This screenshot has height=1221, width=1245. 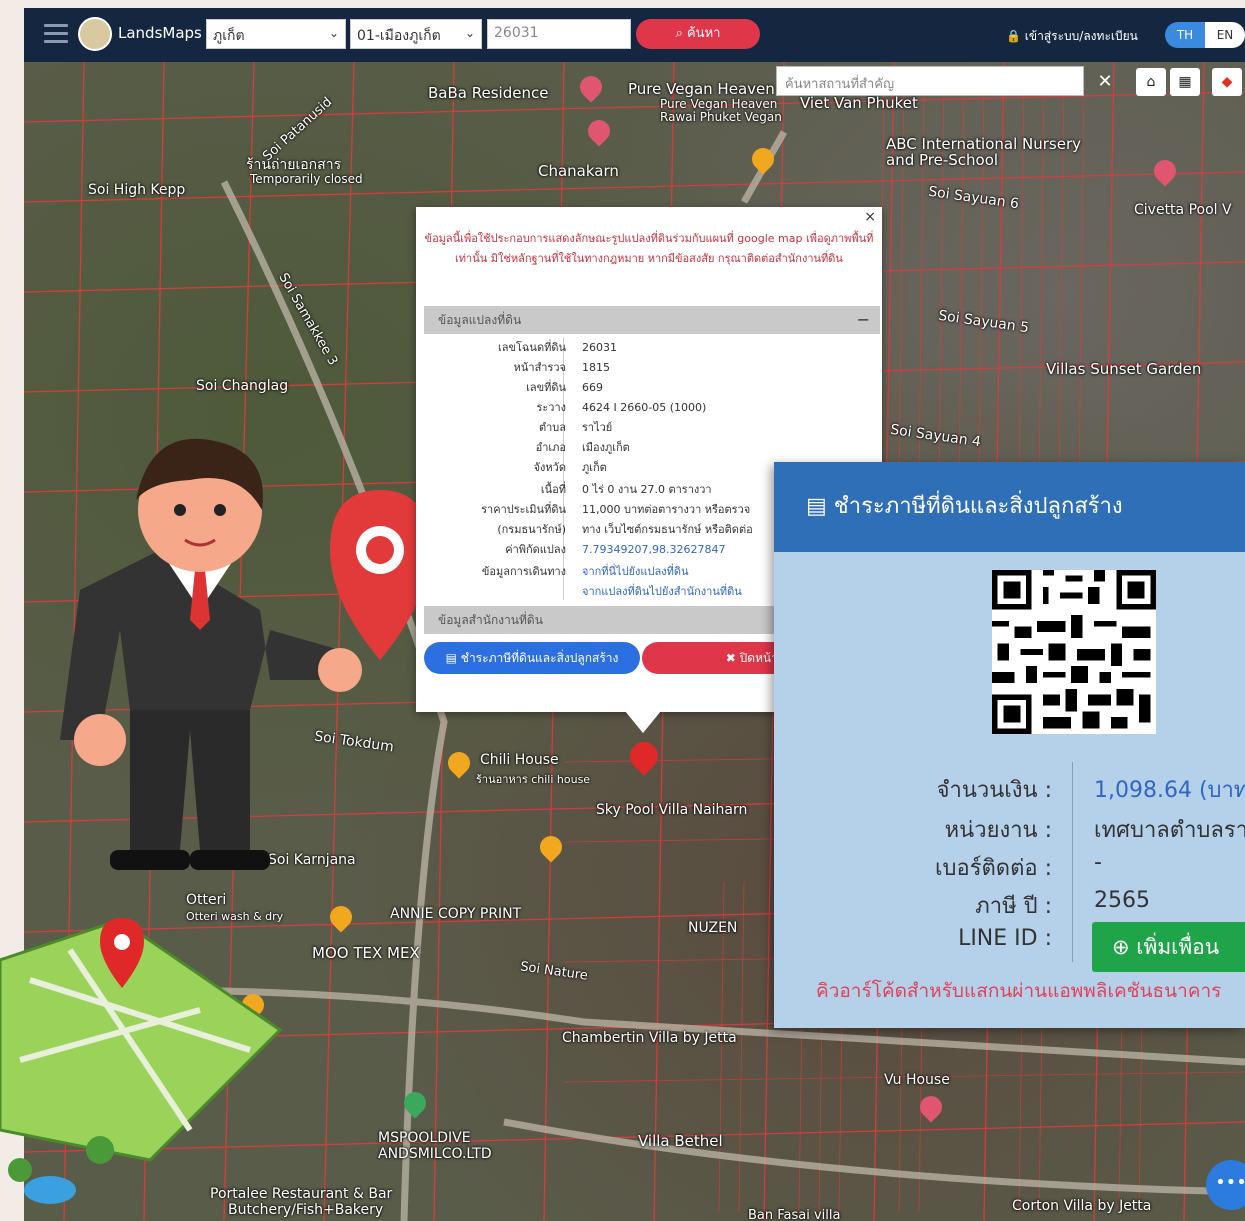 What do you see at coordinates (679, 33) in the screenshot?
I see `search-icon: ⌕` at bounding box center [679, 33].